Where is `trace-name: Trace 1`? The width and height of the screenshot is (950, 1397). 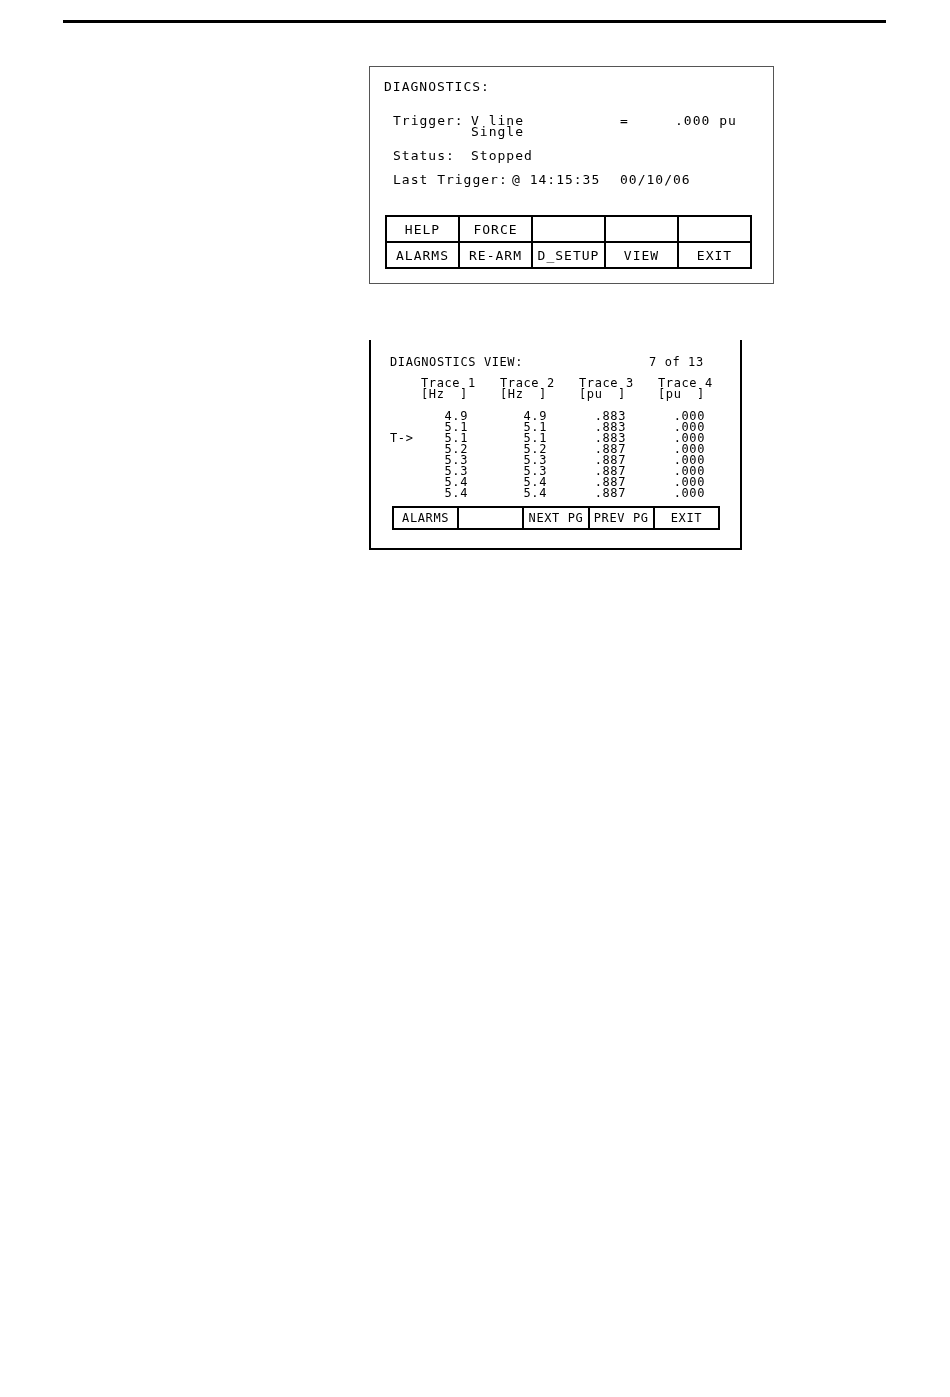 trace-name: Trace 1 is located at coordinates (448, 383).